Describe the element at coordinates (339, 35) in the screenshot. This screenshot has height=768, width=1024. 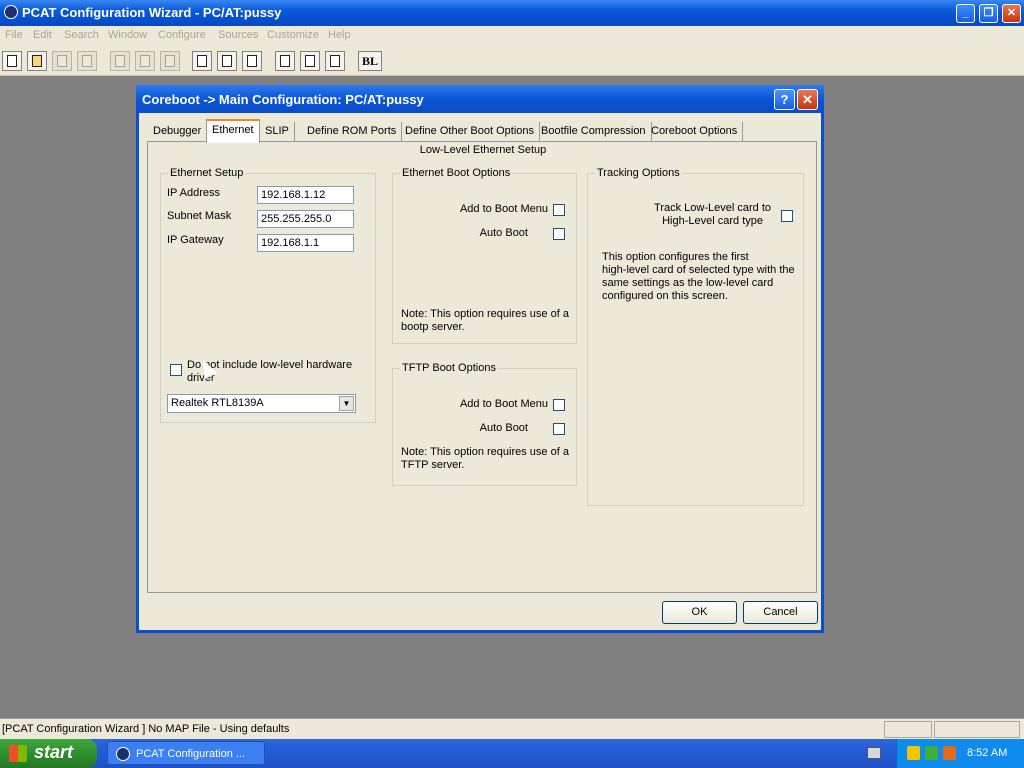
I see `menu-help: Help` at that location.